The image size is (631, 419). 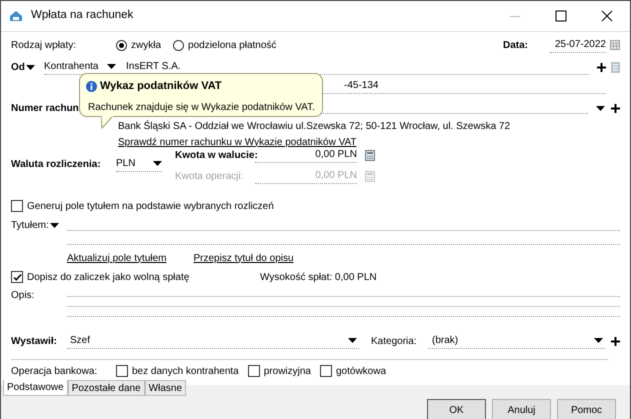 I want to click on checkbox-label: Generuj pole tytułem na podstawie wybranych rozliczeń, so click(x=150, y=207).